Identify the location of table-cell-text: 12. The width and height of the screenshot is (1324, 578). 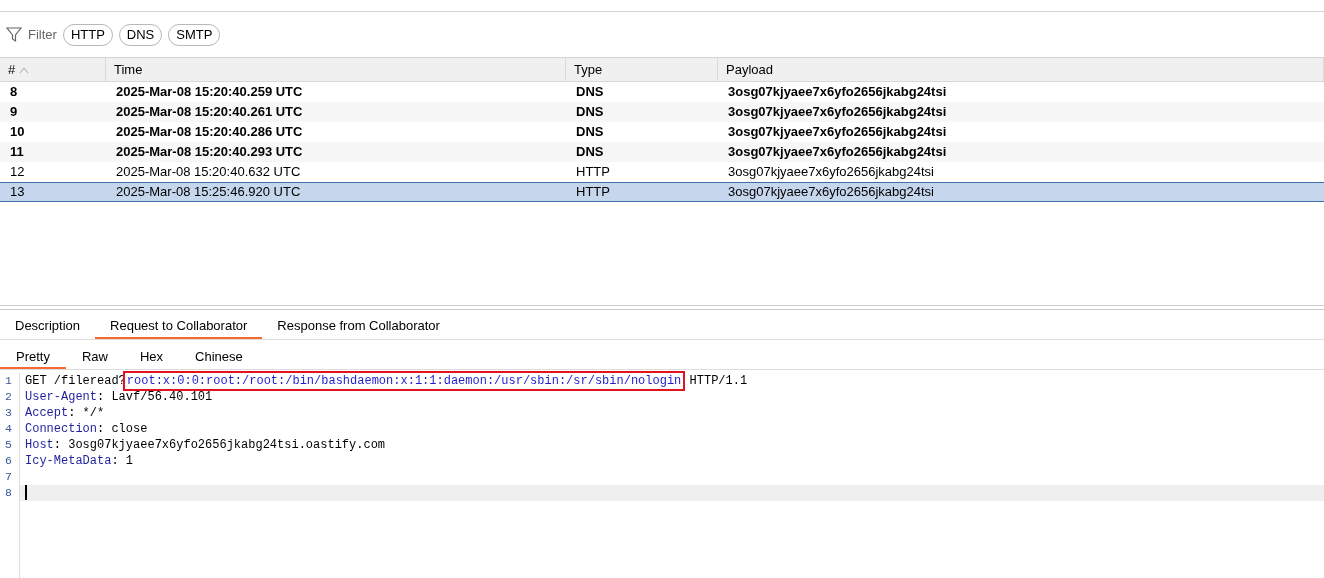
(17, 172).